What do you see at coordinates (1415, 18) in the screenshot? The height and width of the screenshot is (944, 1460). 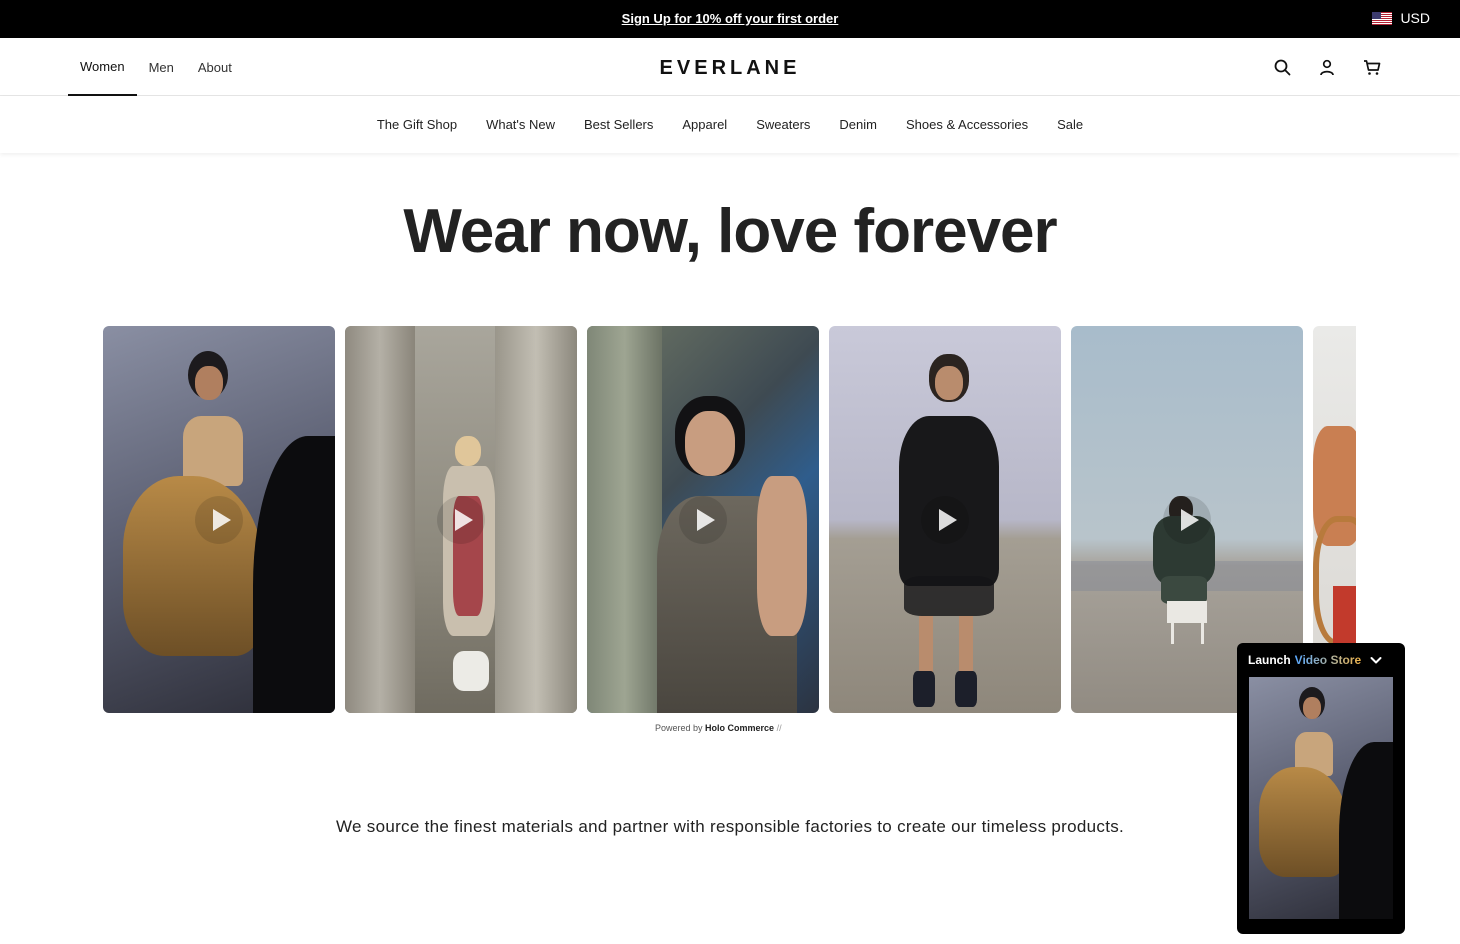 I see `currency-label: USD` at bounding box center [1415, 18].